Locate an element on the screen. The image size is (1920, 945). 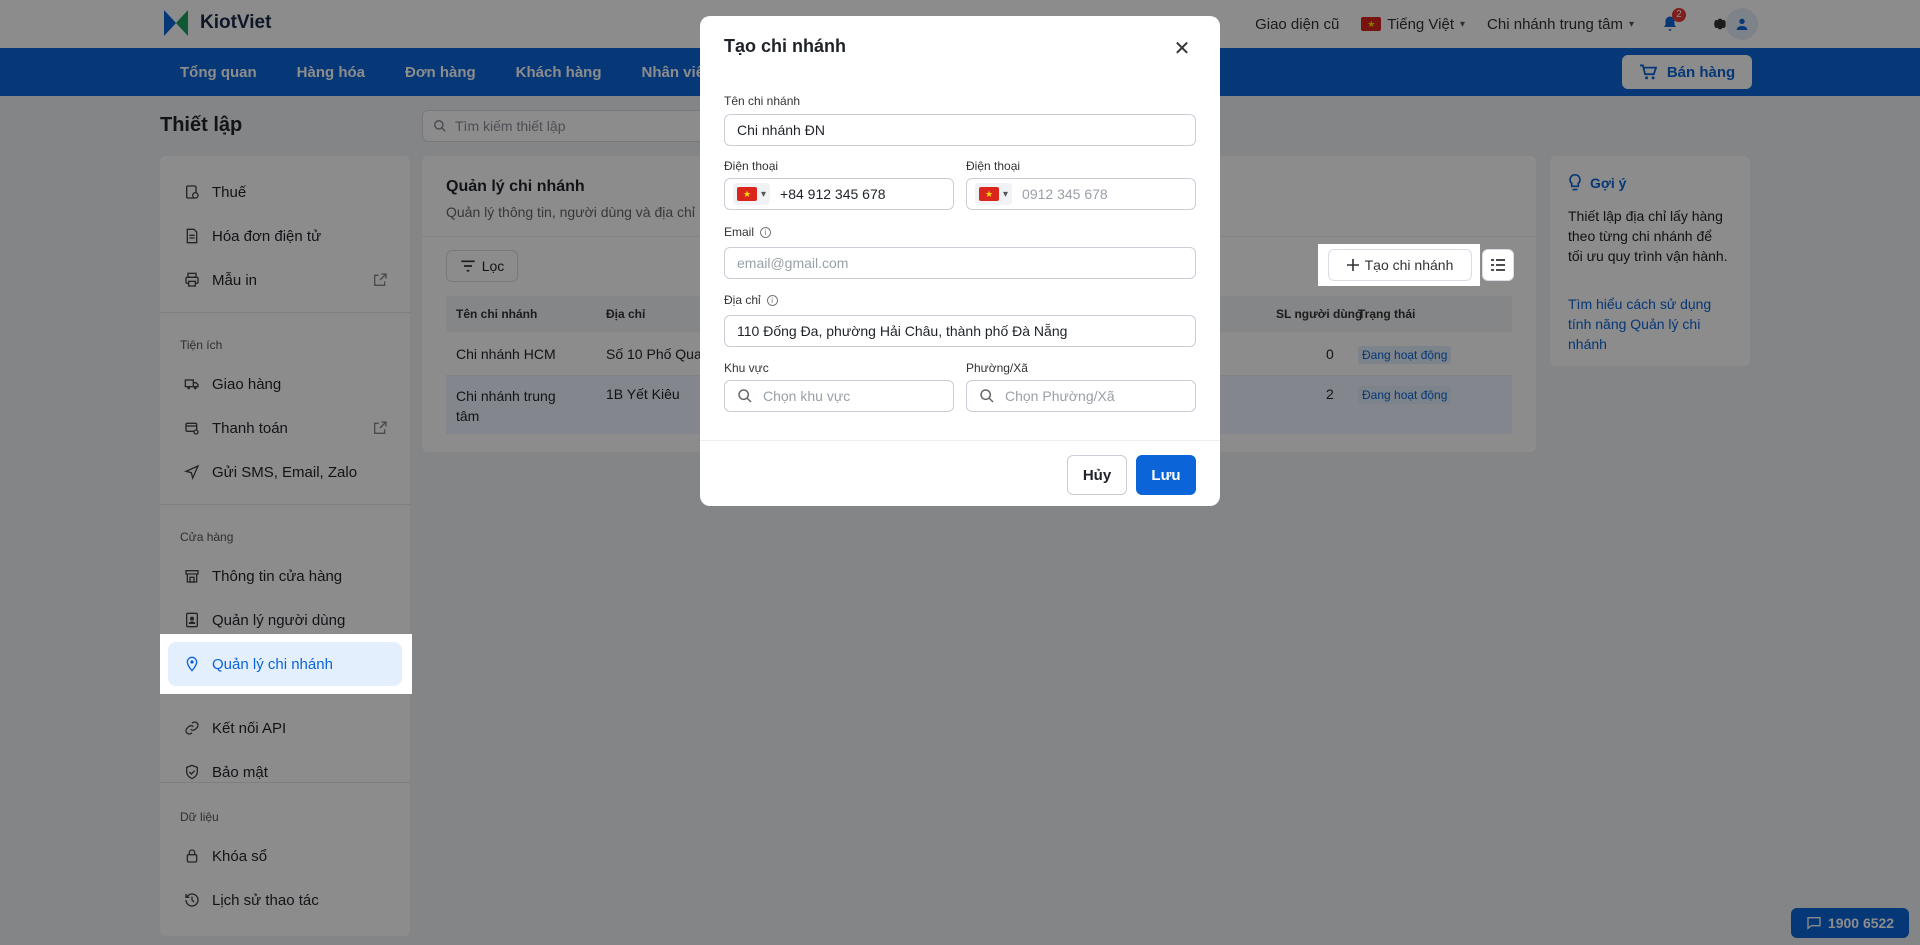
label-text: Khu vực is located at coordinates (746, 368).